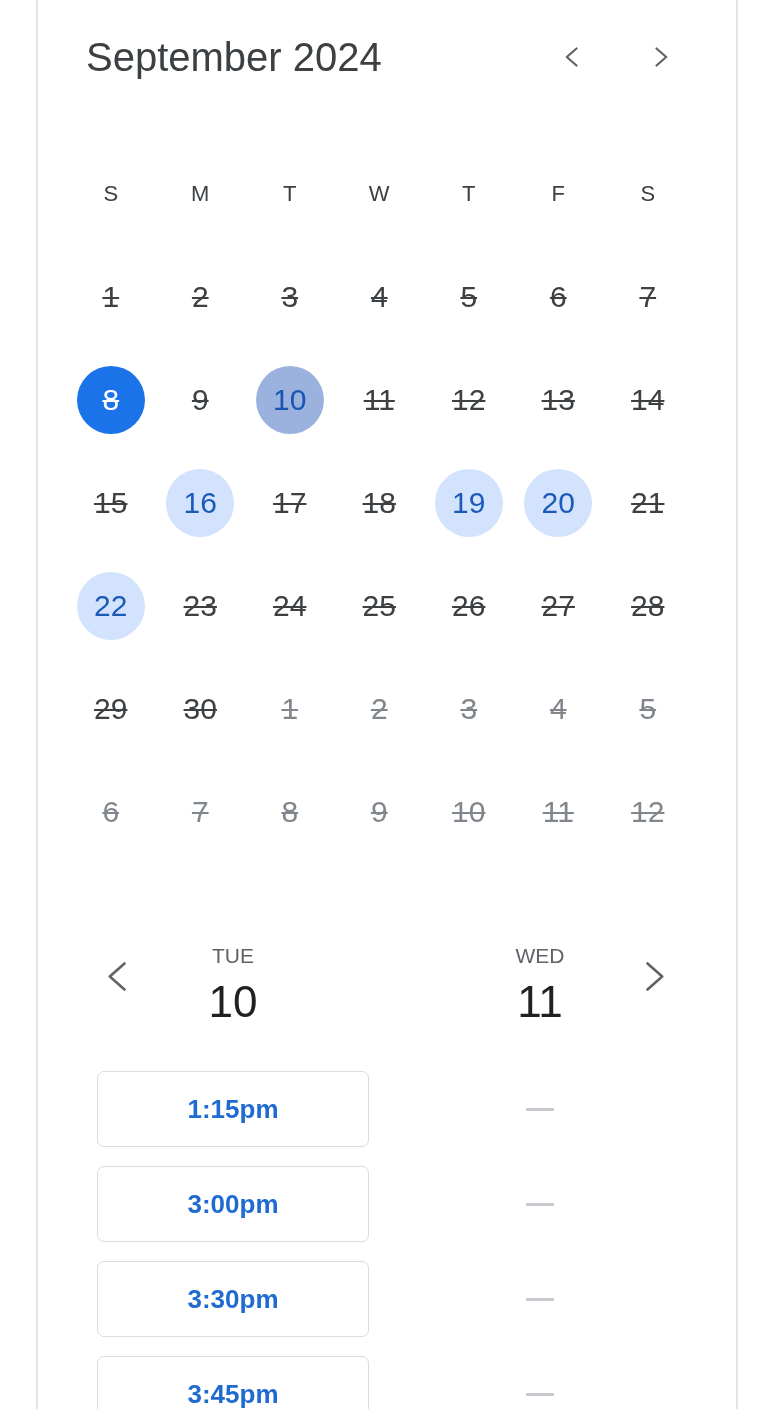 The width and height of the screenshot is (773, 1409). I want to click on unavailable-date: 13, so click(558, 399).